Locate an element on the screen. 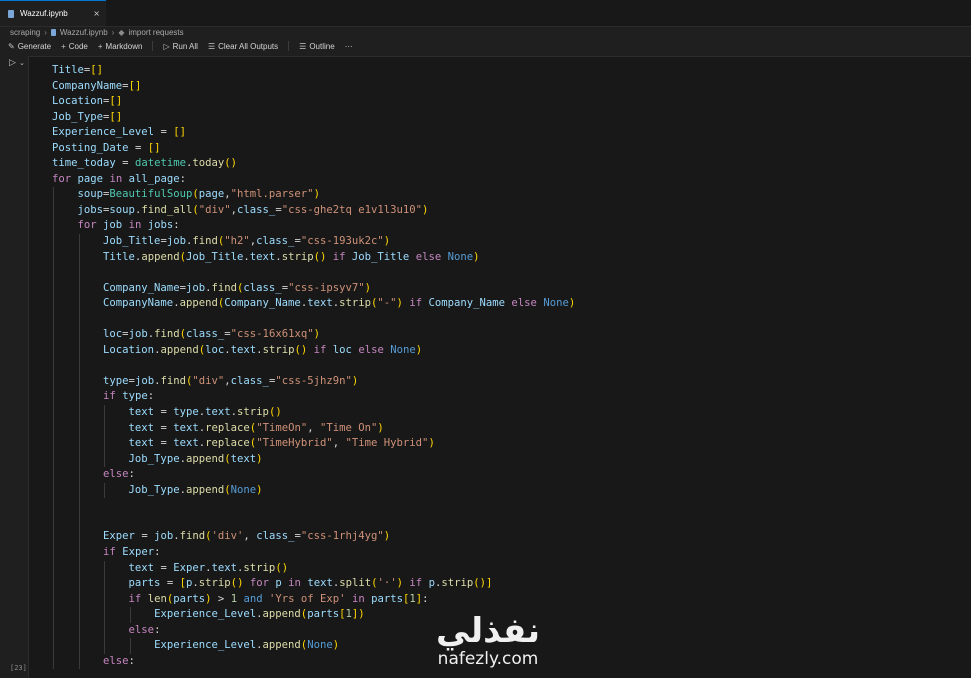 The width and height of the screenshot is (971, 678). breadcrumb-symbol: import requests is located at coordinates (155, 32).